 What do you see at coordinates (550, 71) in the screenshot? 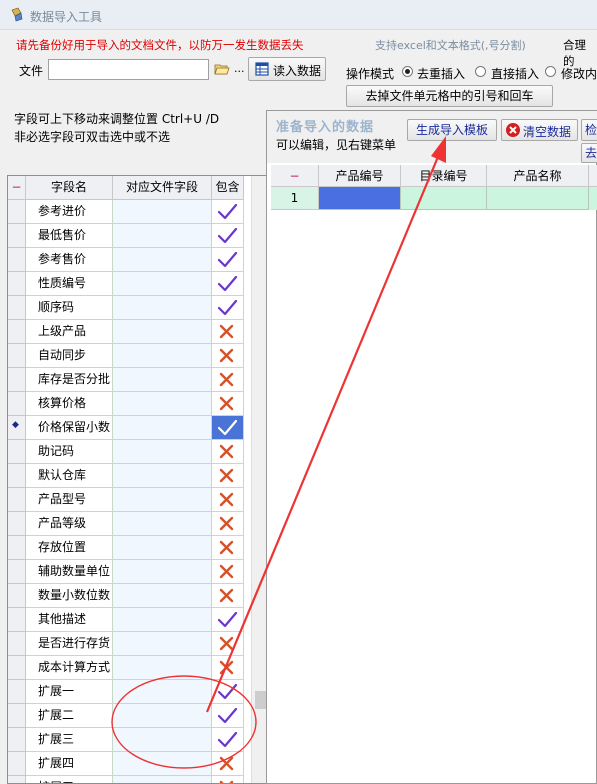
I see `radio-modify` at bounding box center [550, 71].